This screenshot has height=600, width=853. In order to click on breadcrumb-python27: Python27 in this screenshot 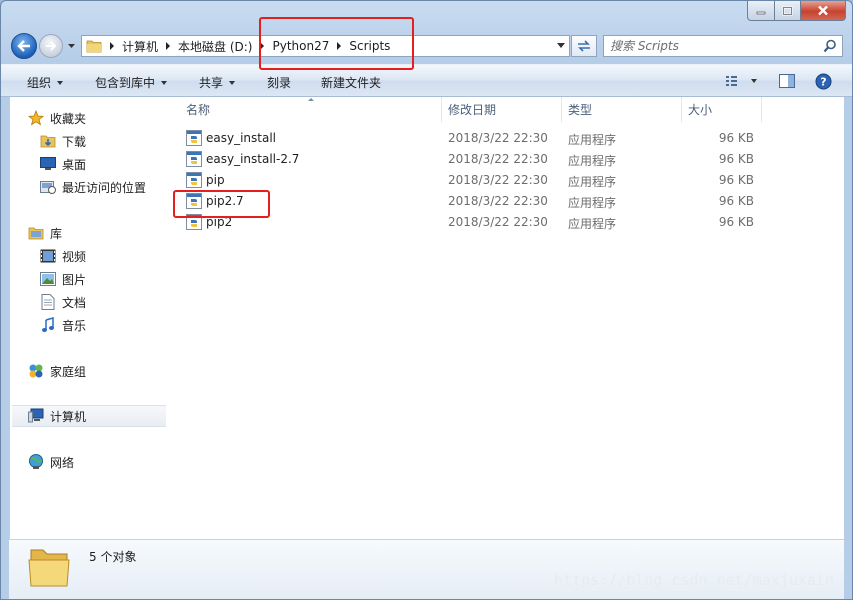, I will do `click(300, 46)`.